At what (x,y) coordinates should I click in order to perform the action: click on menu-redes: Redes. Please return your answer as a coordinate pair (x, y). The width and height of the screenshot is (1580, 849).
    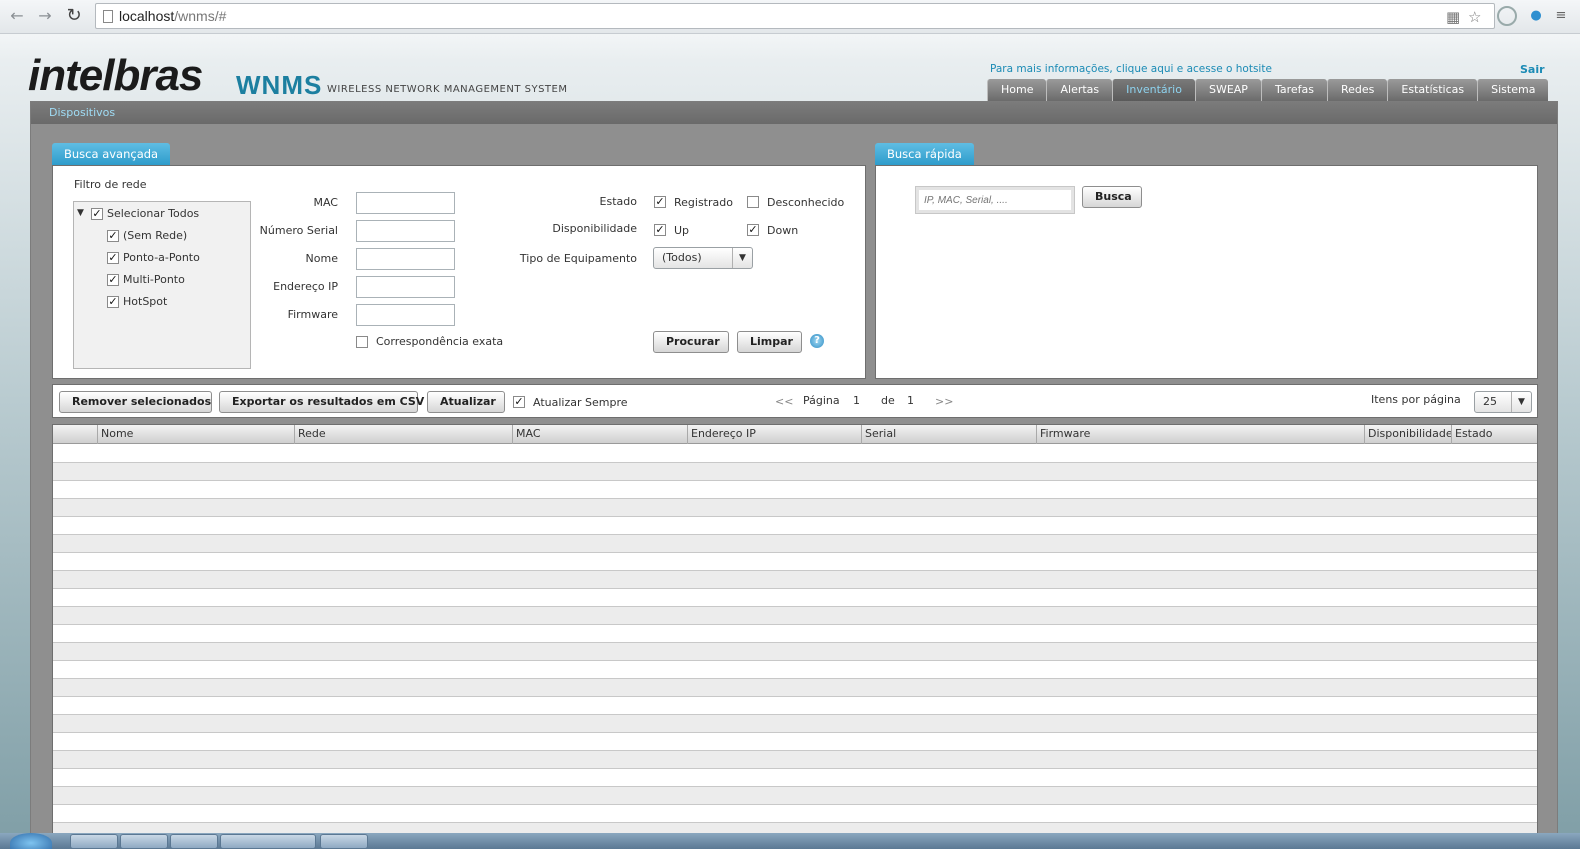
    Looking at the image, I should click on (1357, 90).